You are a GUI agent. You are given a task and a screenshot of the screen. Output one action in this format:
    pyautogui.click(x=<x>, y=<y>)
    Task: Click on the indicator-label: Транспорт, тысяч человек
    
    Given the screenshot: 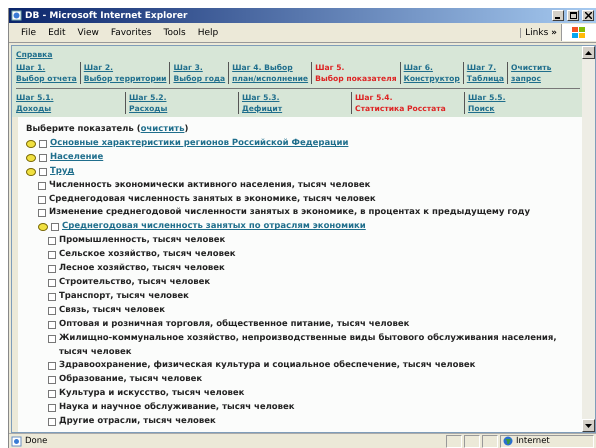 What is the action you would take?
    pyautogui.click(x=124, y=296)
    